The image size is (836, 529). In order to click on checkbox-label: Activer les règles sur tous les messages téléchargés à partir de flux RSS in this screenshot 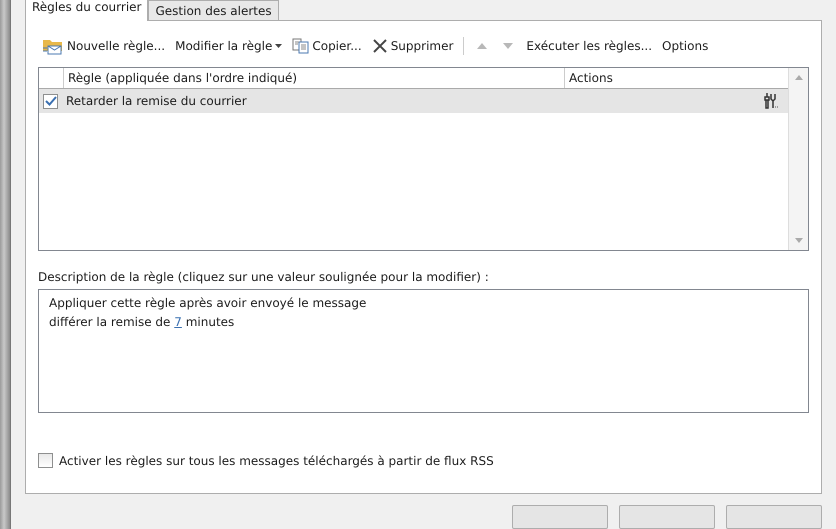, I will do `click(276, 461)`.